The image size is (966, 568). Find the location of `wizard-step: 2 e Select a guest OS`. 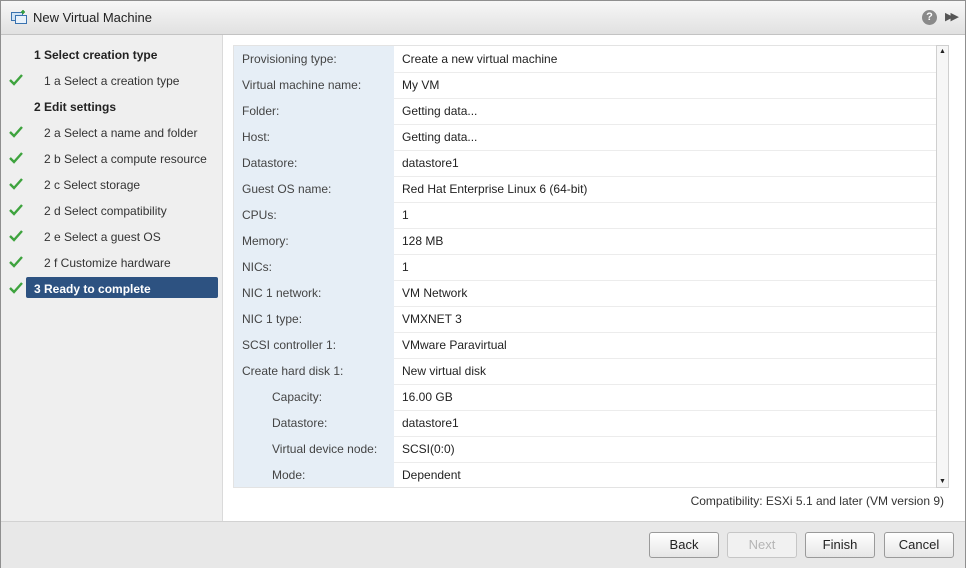

wizard-step: 2 e Select a guest OS is located at coordinates (111, 237).